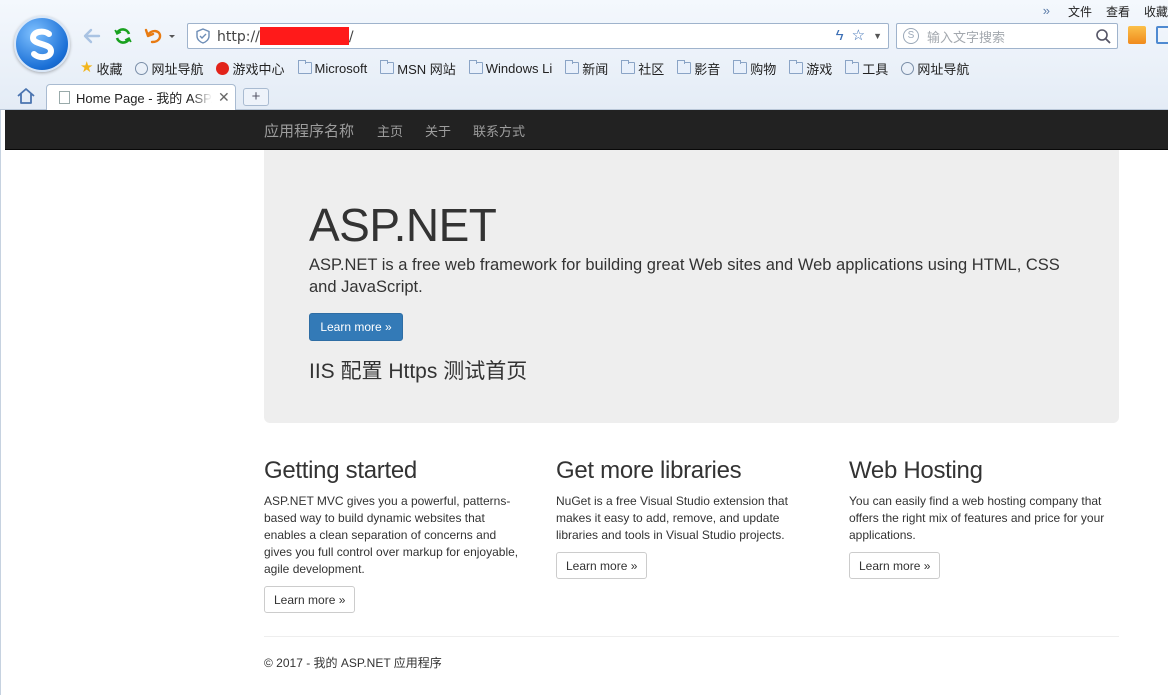 The image size is (1168, 695). Describe the element at coordinates (203, 36) in the screenshot. I see `security-shield-icon` at that location.